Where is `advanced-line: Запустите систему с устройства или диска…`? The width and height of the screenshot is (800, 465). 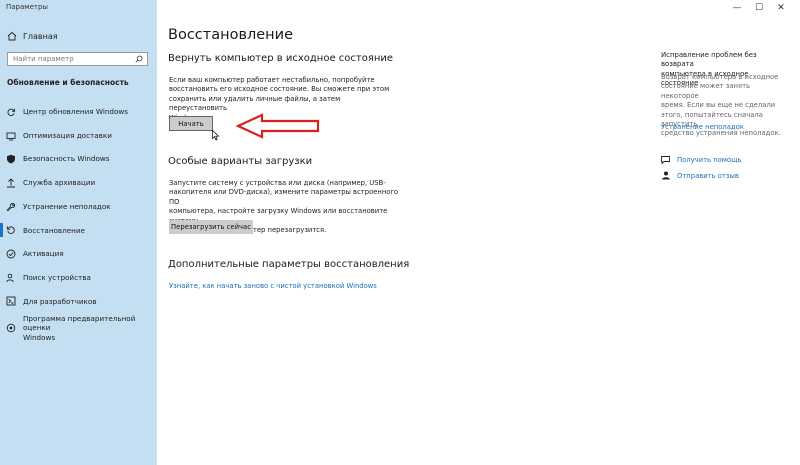
advanced-line: Запустите систему с устройства или диска… is located at coordinates (277, 183).